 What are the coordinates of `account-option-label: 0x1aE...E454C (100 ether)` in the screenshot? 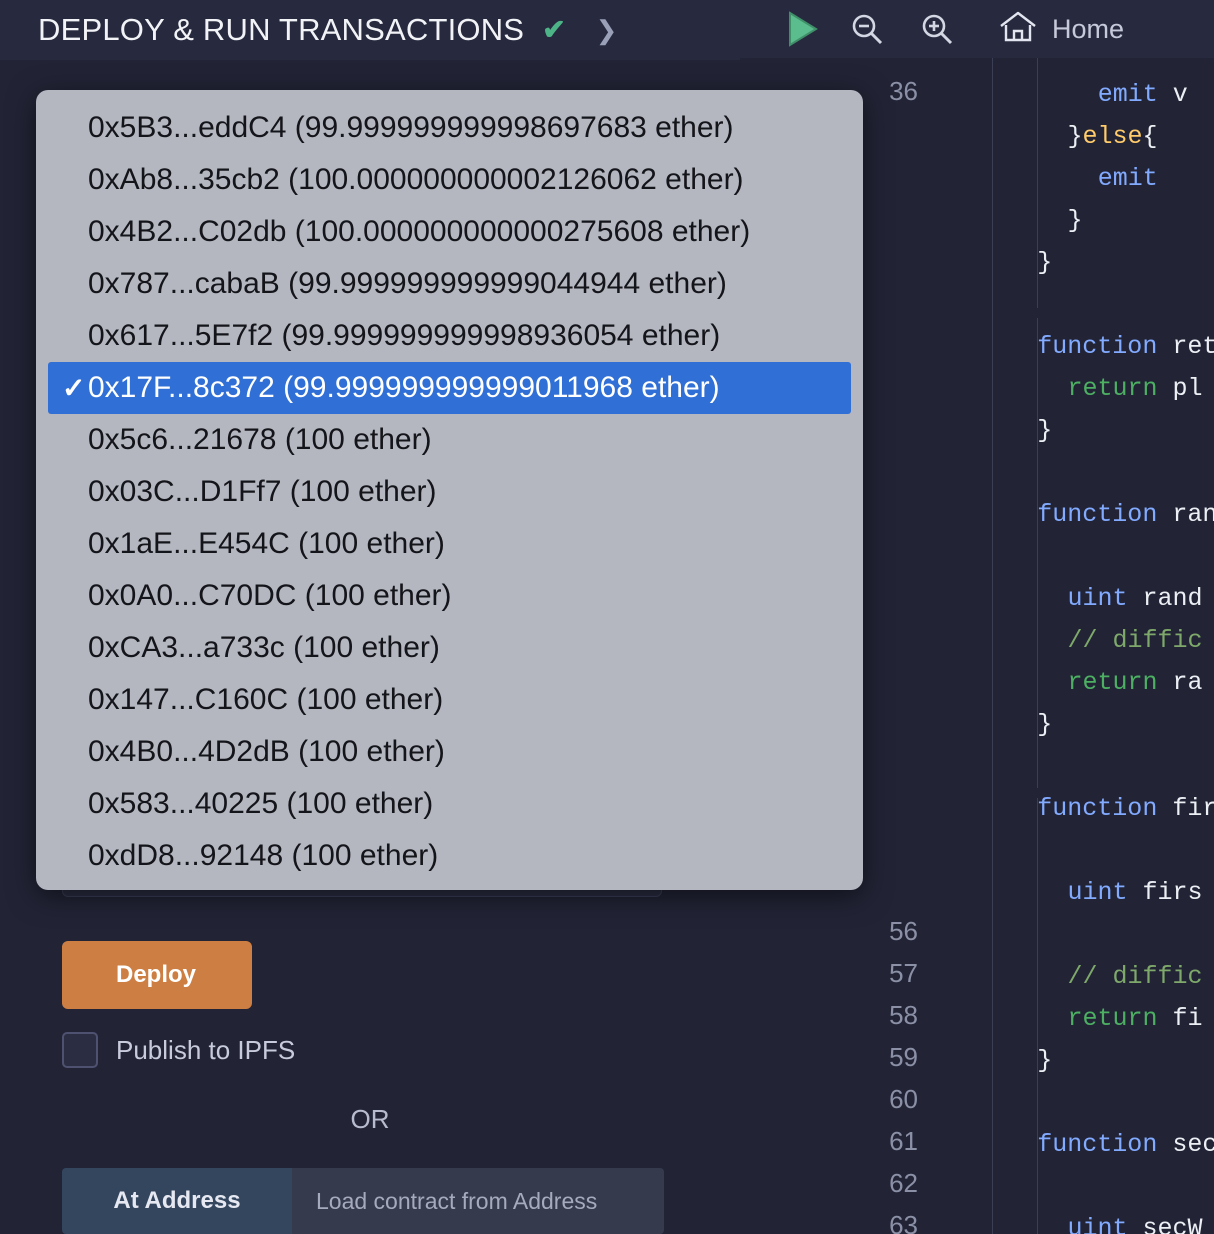 It's located at (266, 543).